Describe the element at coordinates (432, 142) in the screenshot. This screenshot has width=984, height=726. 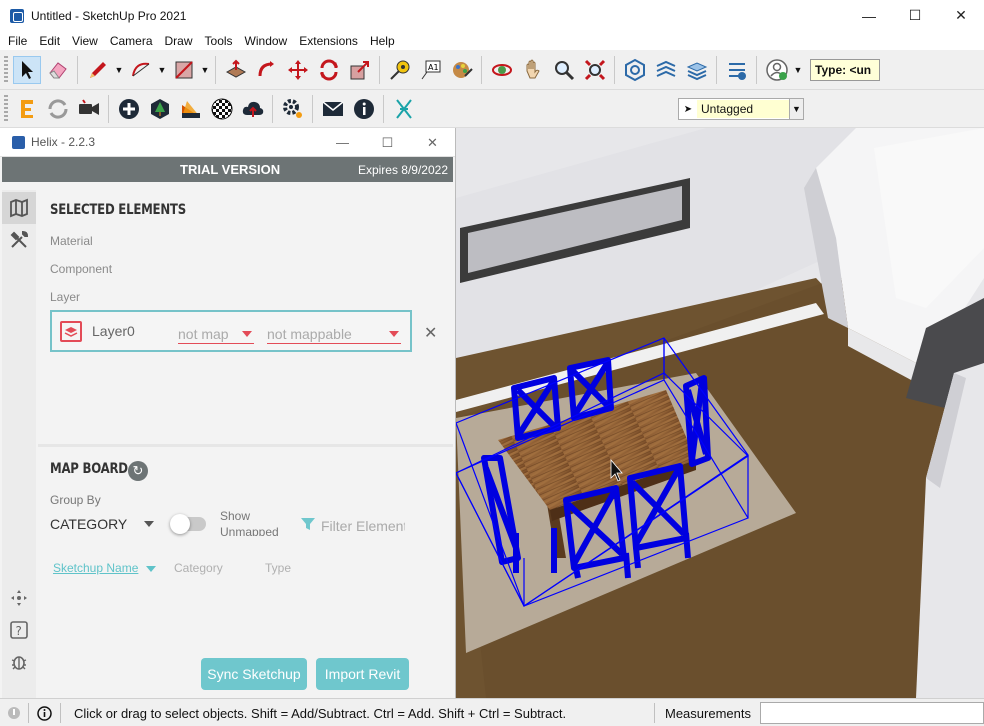
I see `helix-close-button: ✕` at that location.